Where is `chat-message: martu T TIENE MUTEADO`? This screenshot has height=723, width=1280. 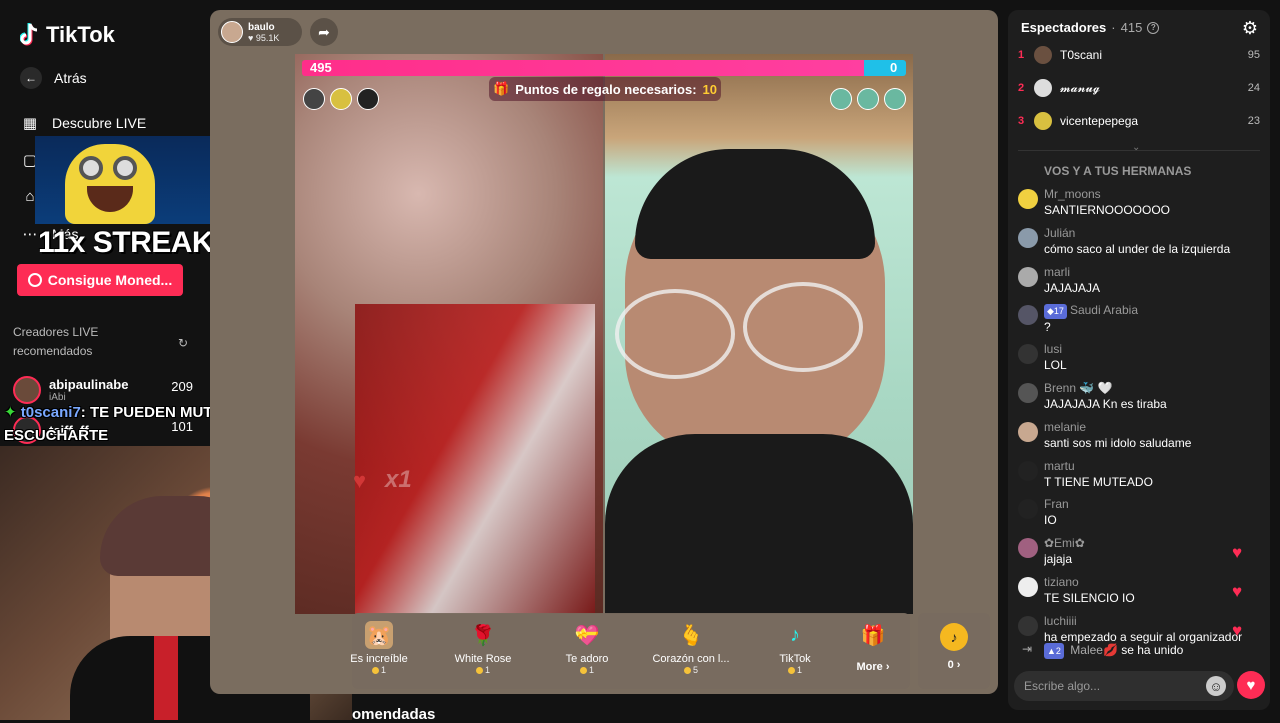
chat-message: martu T TIENE MUTEADO is located at coordinates (1139, 474).